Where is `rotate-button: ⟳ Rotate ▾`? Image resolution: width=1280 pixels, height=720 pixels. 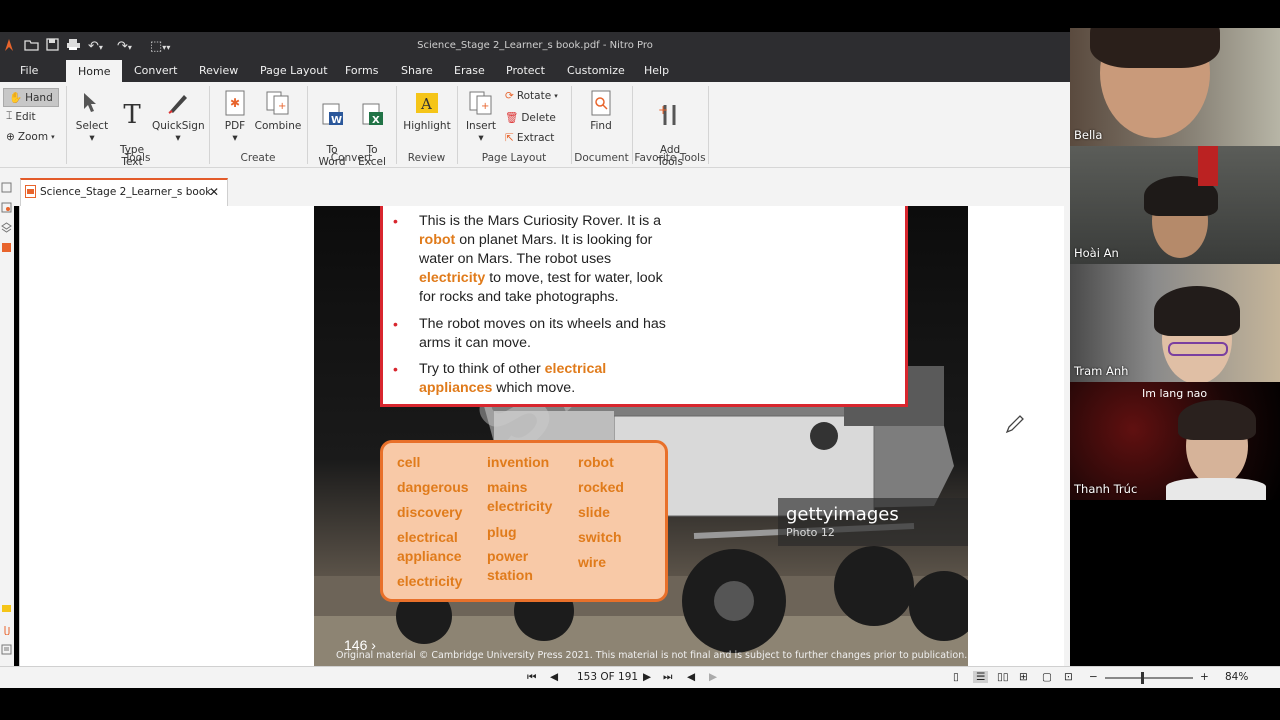
rotate-button: ⟳ Rotate ▾ is located at coordinates (531, 96).